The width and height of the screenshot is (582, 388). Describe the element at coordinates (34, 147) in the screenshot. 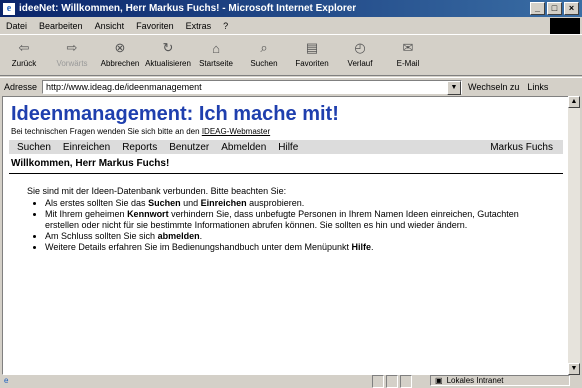

I see `nav-suchen: Suchen` at that location.